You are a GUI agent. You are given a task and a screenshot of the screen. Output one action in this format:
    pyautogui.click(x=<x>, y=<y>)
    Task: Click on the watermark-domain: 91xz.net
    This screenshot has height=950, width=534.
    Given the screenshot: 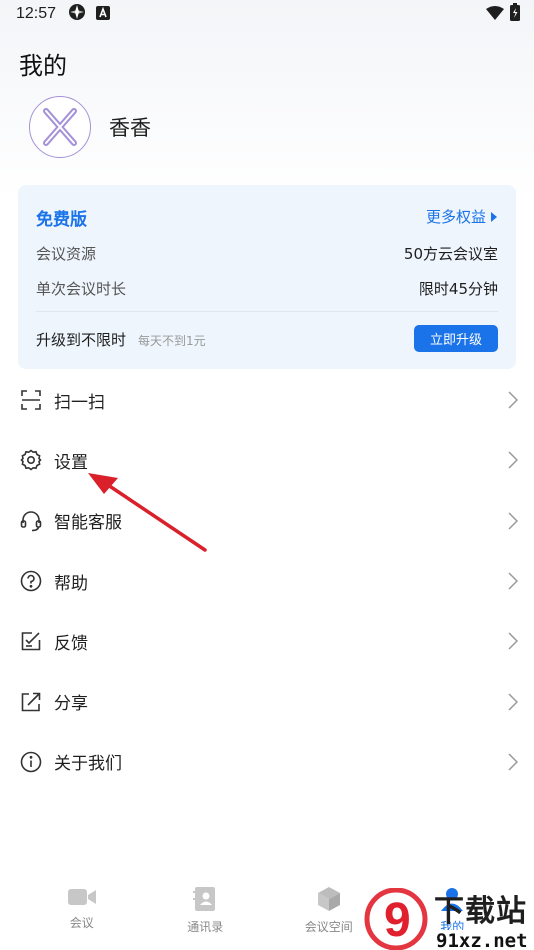 What is the action you would take?
    pyautogui.click(x=482, y=940)
    